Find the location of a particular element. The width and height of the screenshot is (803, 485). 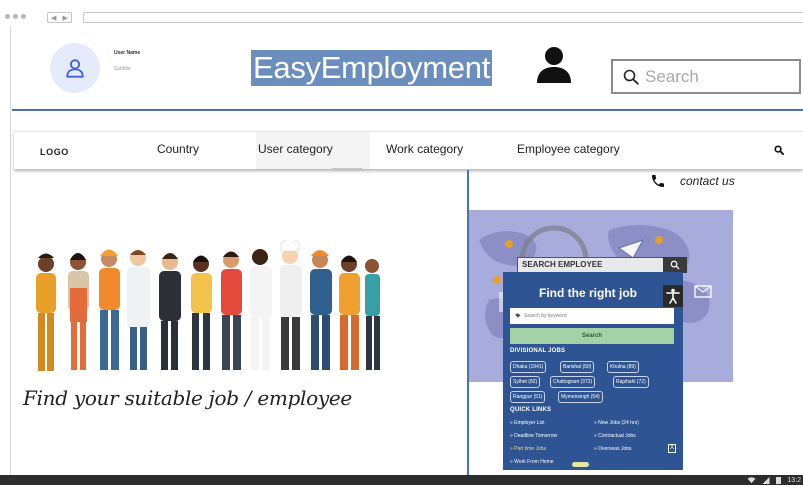

worker-figures is located at coordinates (208, 305).